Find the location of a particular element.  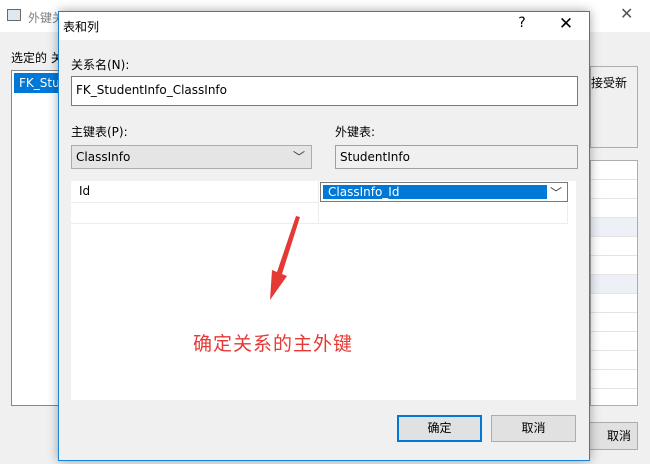

cancel-button: 取消 is located at coordinates (533, 428).